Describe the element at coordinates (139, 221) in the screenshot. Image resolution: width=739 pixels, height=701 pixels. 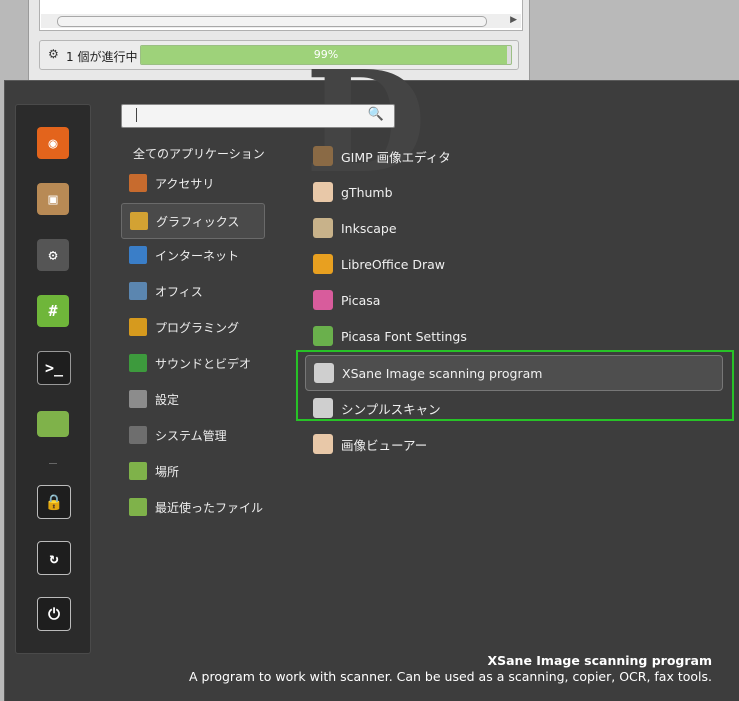
I see `graphics-icon` at that location.